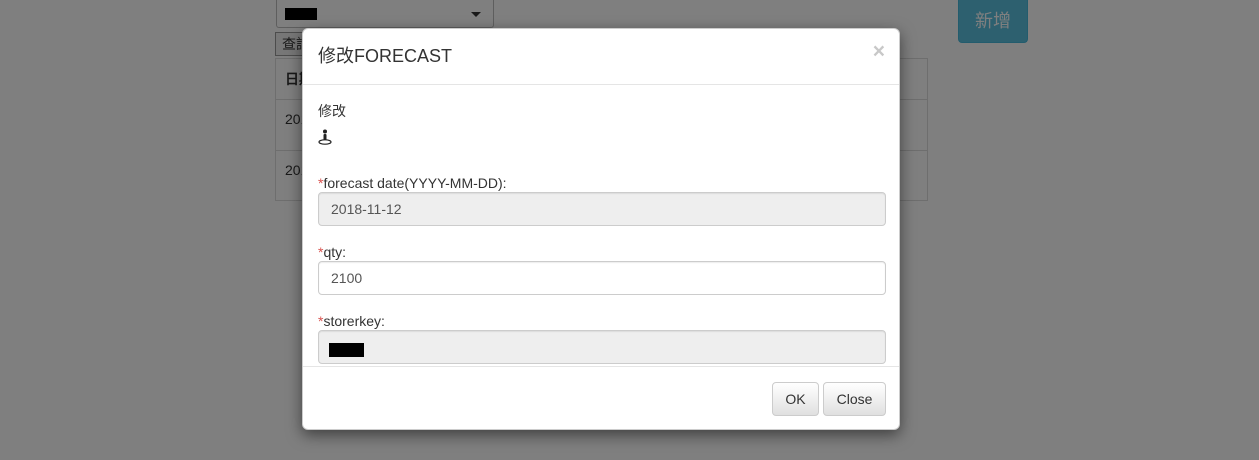 The image size is (1259, 460). What do you see at coordinates (347, 278) in the screenshot?
I see `qty-value: 2100` at bounding box center [347, 278].